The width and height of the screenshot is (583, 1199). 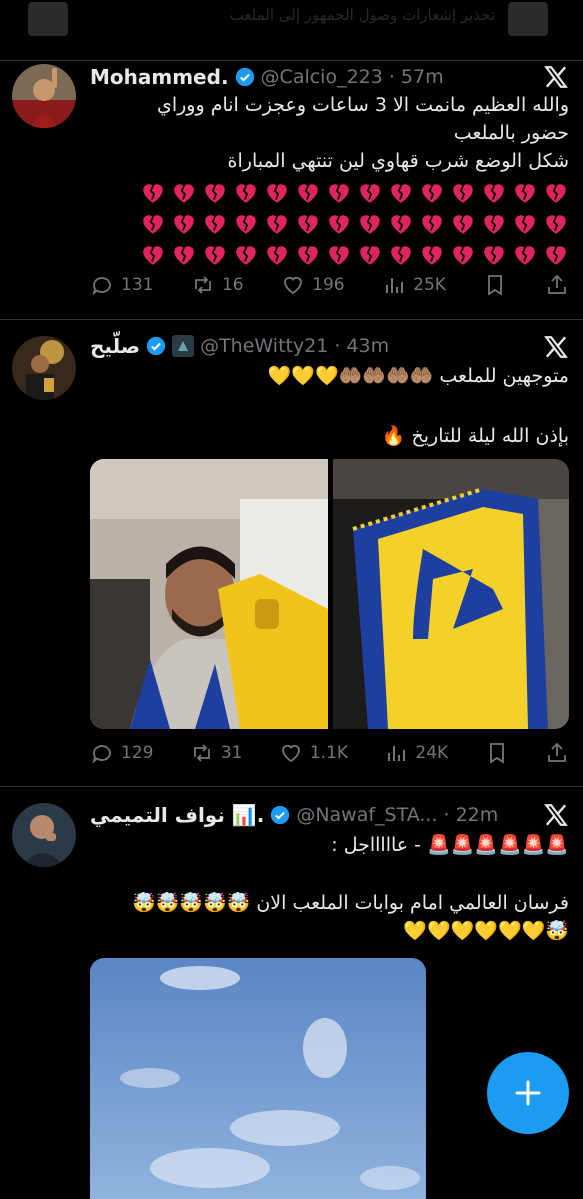 What do you see at coordinates (475, 436) in the screenshot?
I see `tweet-text-line: بإذن الله ليلة للتاريخ 🔥` at bounding box center [475, 436].